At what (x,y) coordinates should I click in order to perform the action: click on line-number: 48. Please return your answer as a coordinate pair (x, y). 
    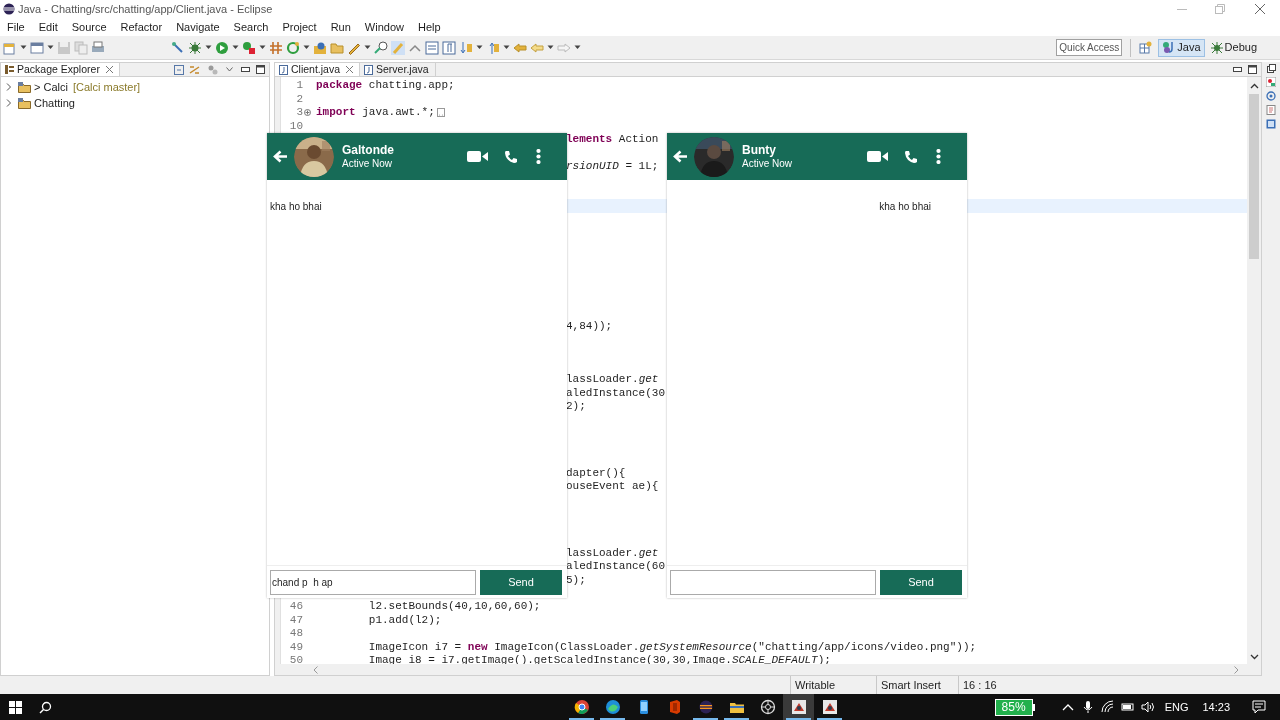
    Looking at the image, I should click on (296, 634).